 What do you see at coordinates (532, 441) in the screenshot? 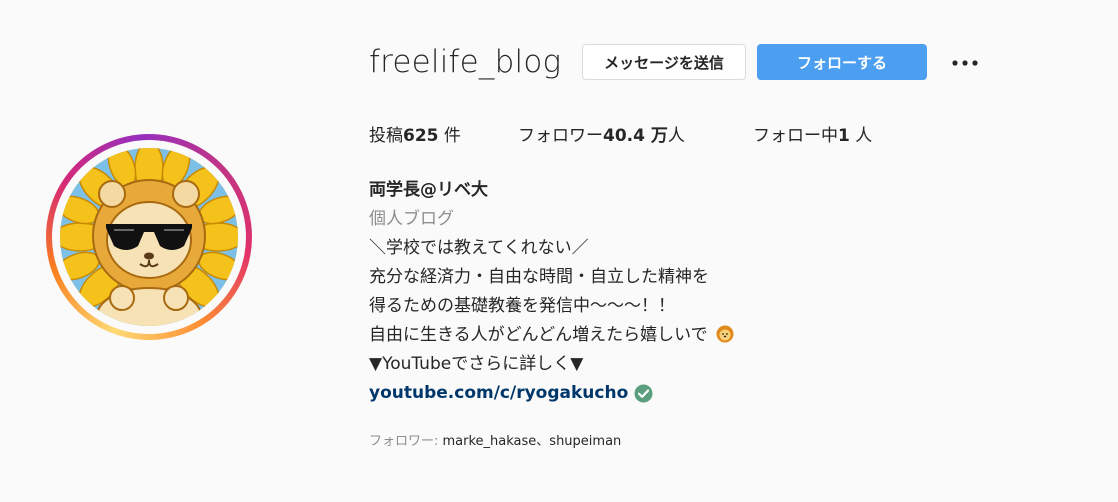
I see `followed-by-users: marke_hakase、shupeiman` at bounding box center [532, 441].